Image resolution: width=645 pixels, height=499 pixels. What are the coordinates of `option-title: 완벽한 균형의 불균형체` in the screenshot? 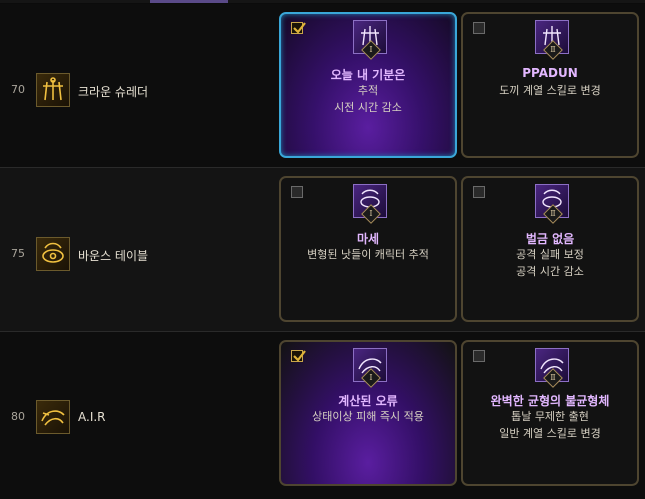 It's located at (550, 401).